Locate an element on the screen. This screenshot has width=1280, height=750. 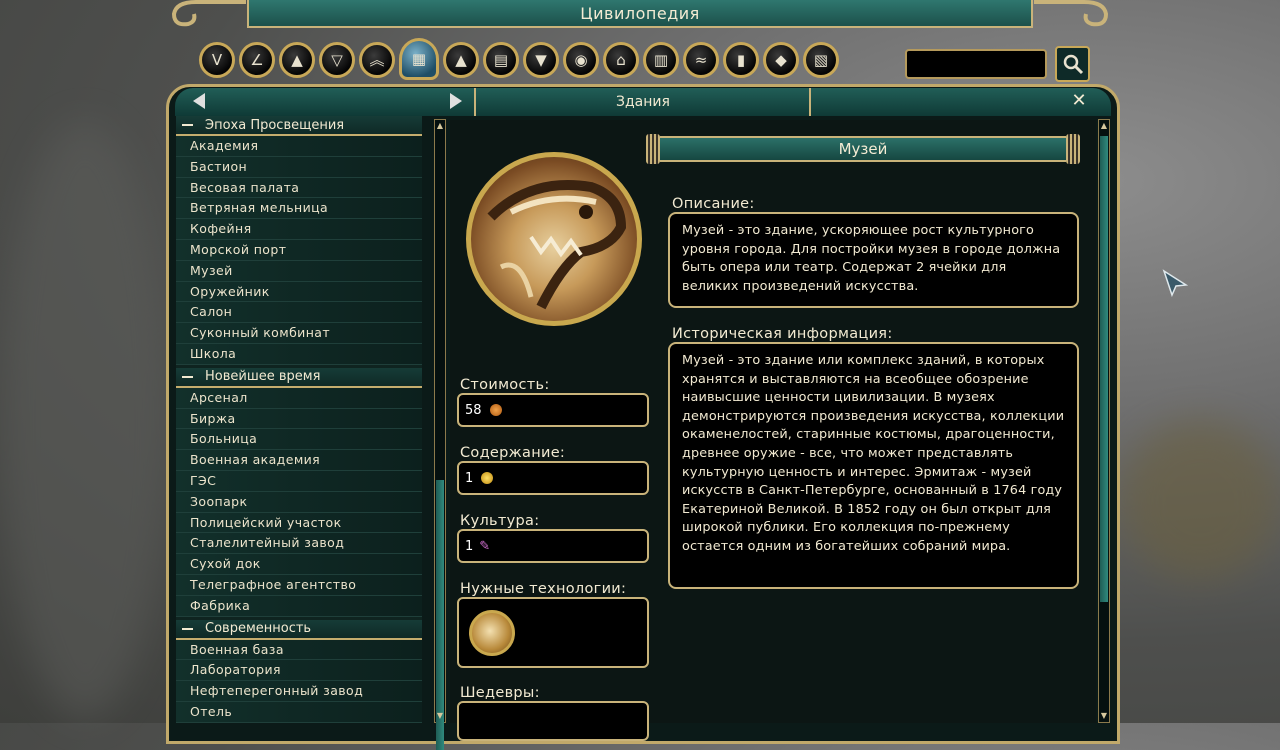
category-compass-button: ∠ is located at coordinates (257, 60).